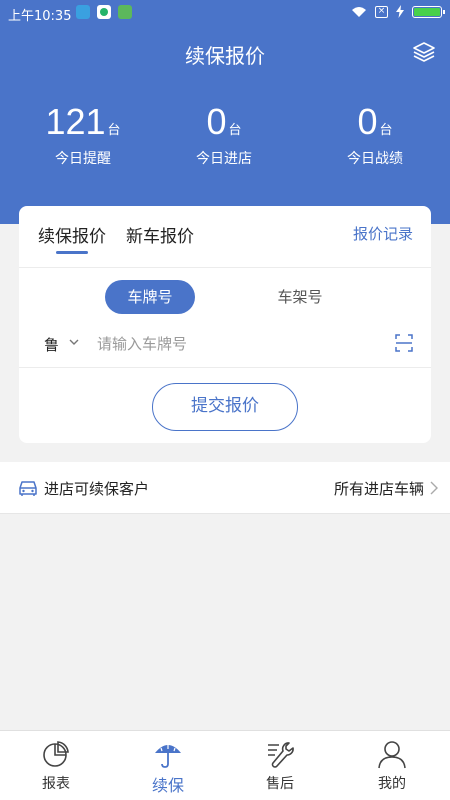 This screenshot has width=450, height=800. Describe the element at coordinates (150, 297) in the screenshot. I see `plate-number-mode-button: 车牌号` at that location.